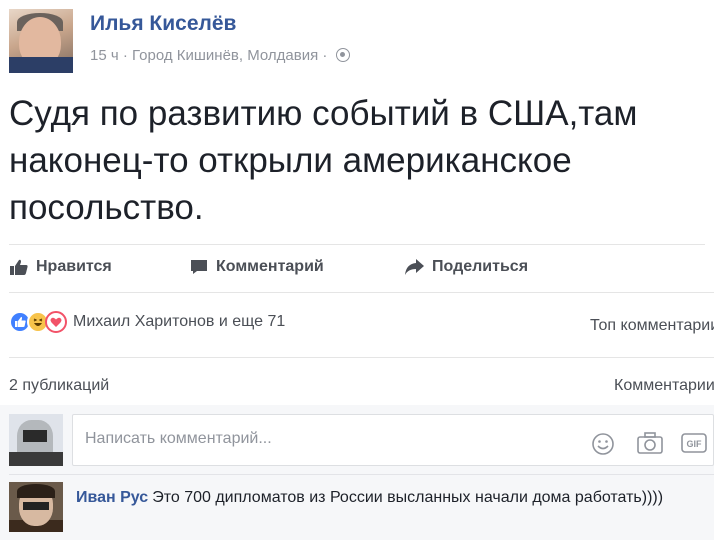 This screenshot has height=540, width=714. Describe the element at coordinates (199, 267) in the screenshot. I see `comment-icon` at that location.